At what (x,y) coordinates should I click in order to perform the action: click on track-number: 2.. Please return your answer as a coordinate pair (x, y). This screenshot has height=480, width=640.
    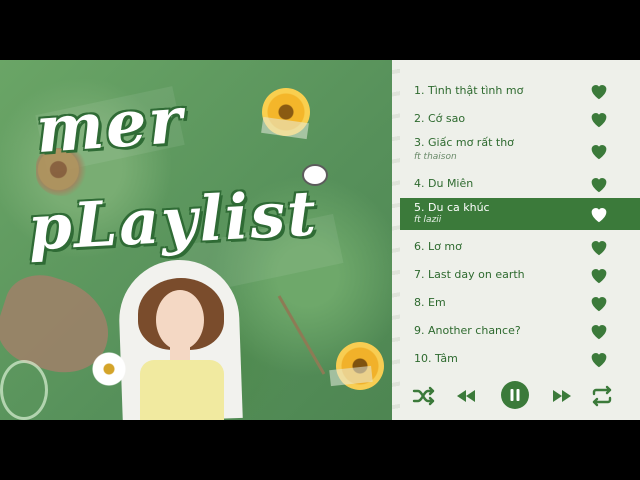
    Looking at the image, I should click on (419, 118).